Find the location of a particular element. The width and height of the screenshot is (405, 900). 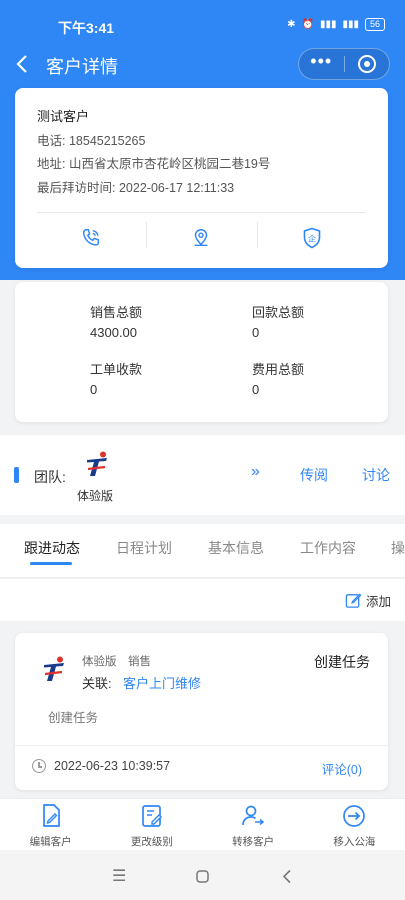

tab-schedule: 日程计划 is located at coordinates (144, 548).